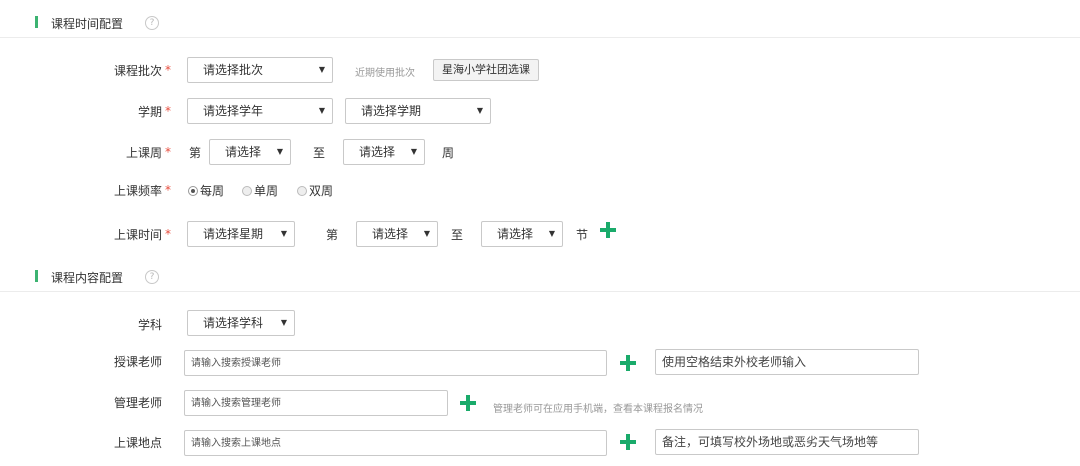 The width and height of the screenshot is (1080, 466). Describe the element at coordinates (193, 191) in the screenshot. I see `radio-checked-icon` at that location.